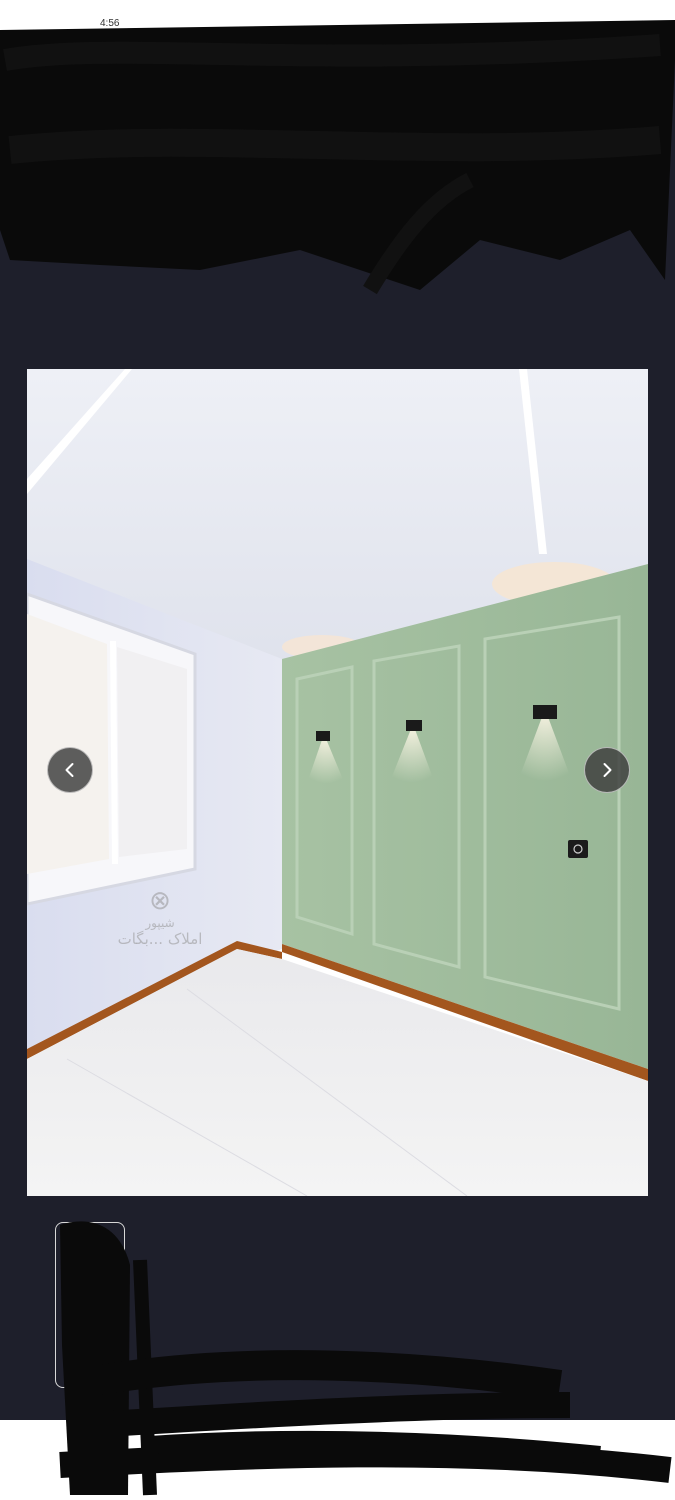 Image resolution: width=675 pixels, height=1500 pixels. I want to click on watermark-agency: املاک ...بگات, so click(160, 939).